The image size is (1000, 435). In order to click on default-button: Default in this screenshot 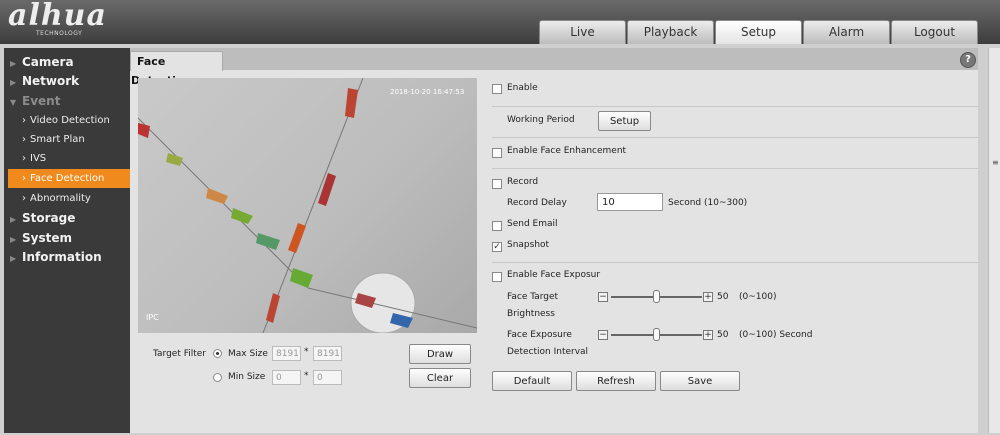, I will do `click(532, 381)`.